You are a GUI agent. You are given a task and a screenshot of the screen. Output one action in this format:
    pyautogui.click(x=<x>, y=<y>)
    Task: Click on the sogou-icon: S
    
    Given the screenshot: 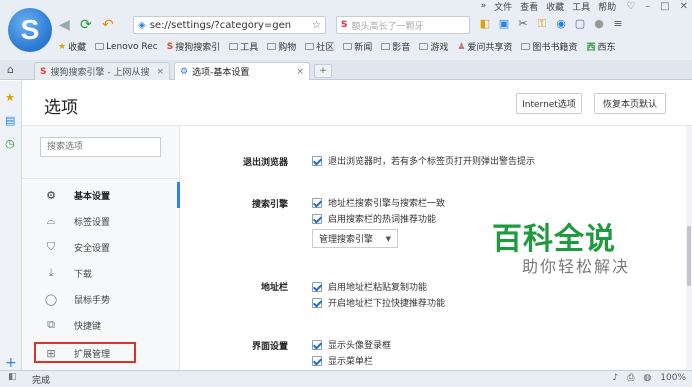 What is the action you would take?
    pyautogui.click(x=43, y=71)
    